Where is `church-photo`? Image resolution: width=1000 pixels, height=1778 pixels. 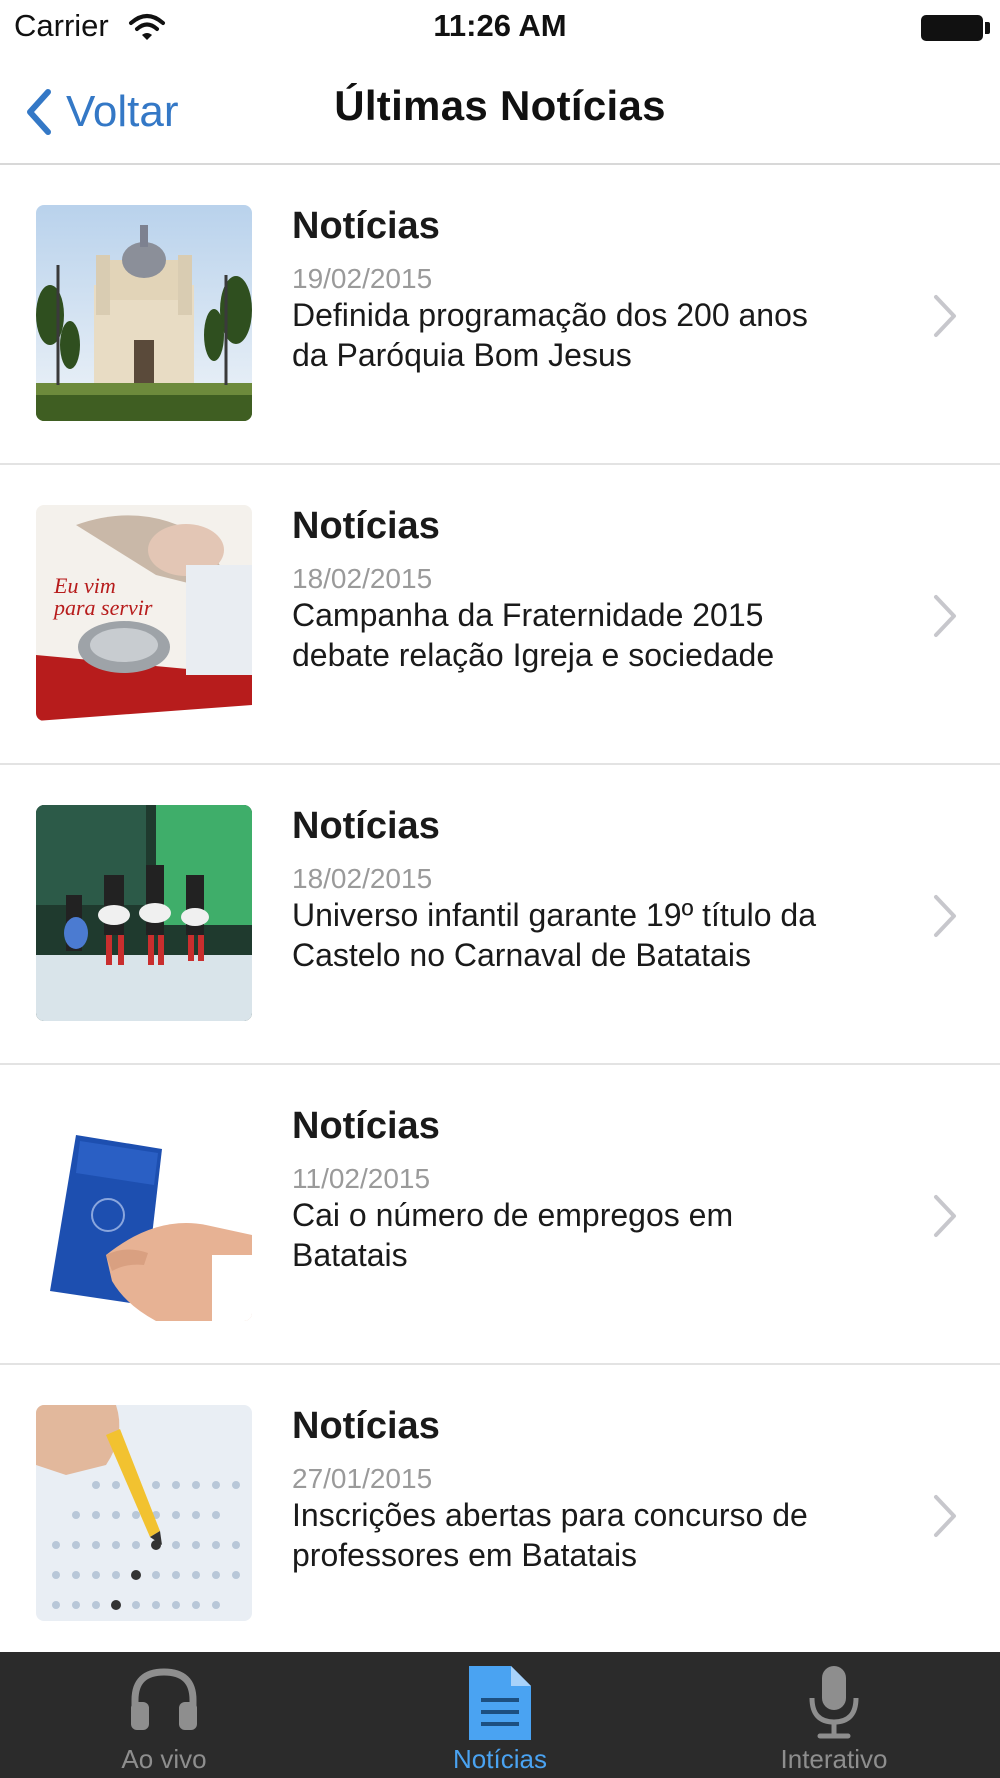 church-photo is located at coordinates (144, 313).